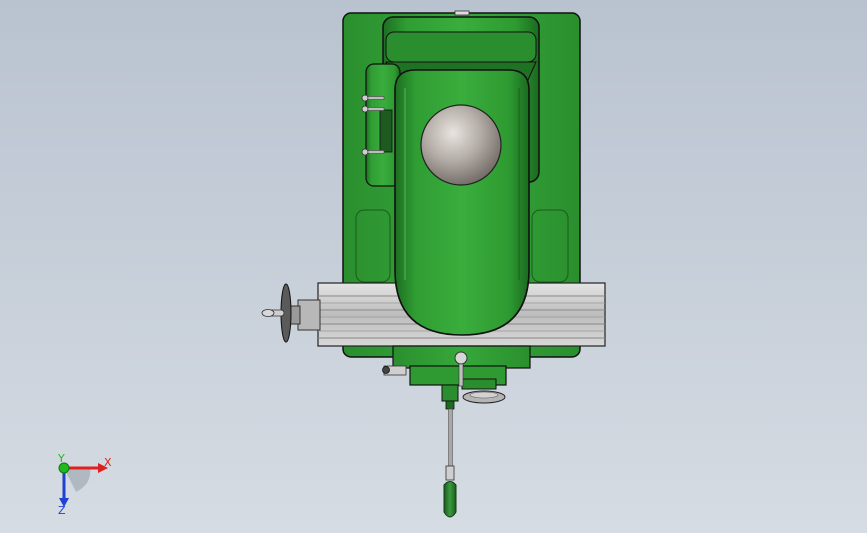  Describe the element at coordinates (484, 397) in the screenshot. I see `knee-crank` at that location.